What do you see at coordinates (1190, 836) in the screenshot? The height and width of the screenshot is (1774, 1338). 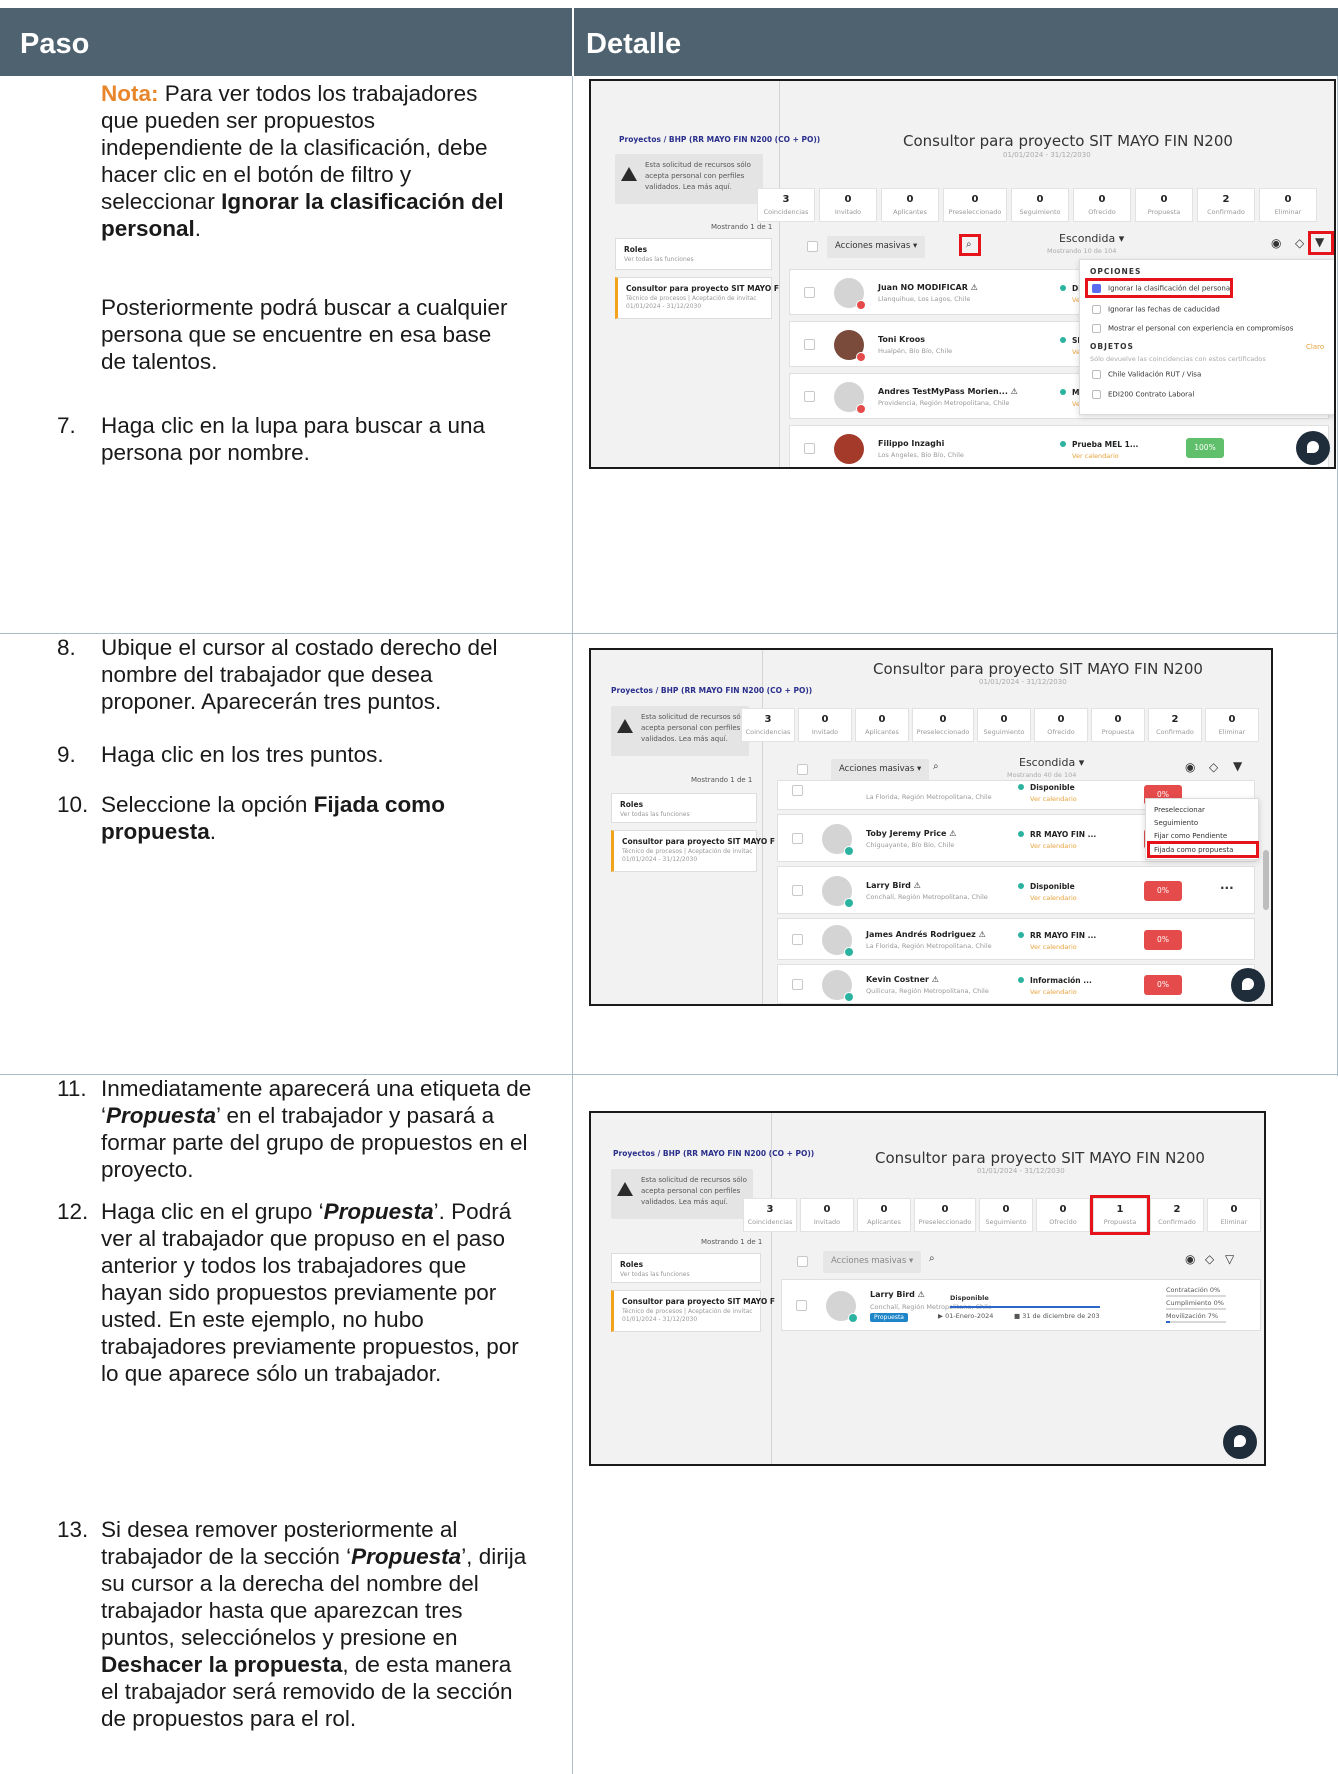 I see `menu-item-pendiente: Fijar como Pendiente` at bounding box center [1190, 836].